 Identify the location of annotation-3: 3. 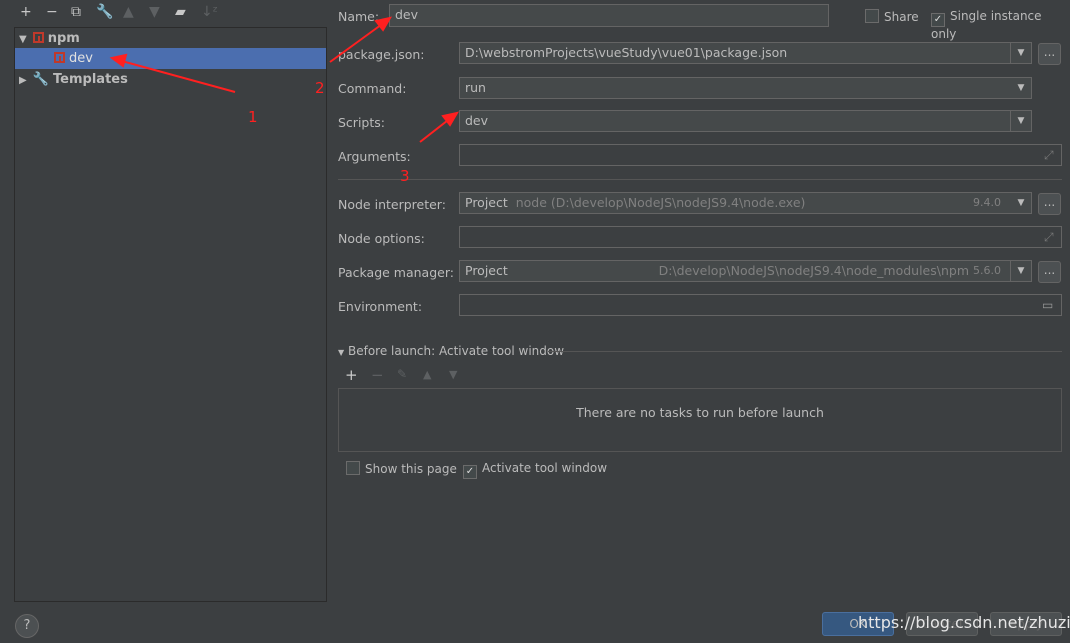
(405, 176).